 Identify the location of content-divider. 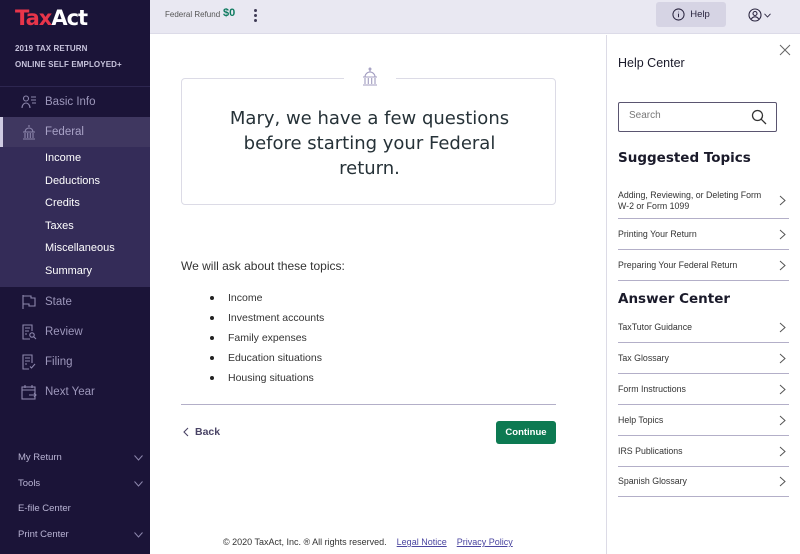
(368, 404).